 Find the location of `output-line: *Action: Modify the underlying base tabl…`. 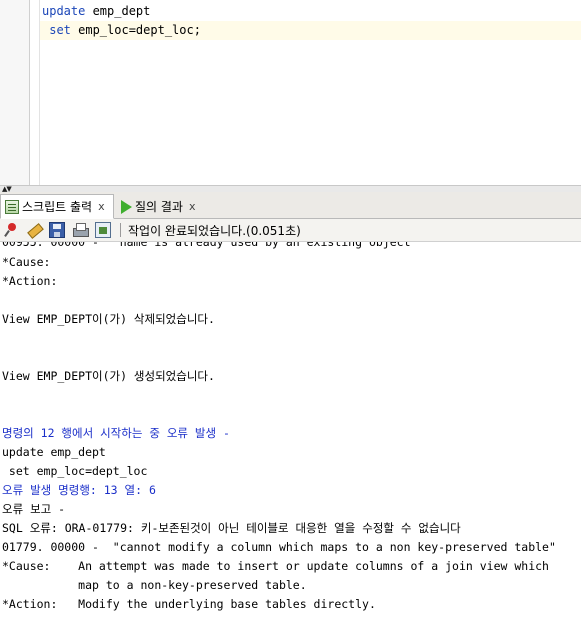

output-line: *Action: Modify the underlying base tabl… is located at coordinates (189, 604).